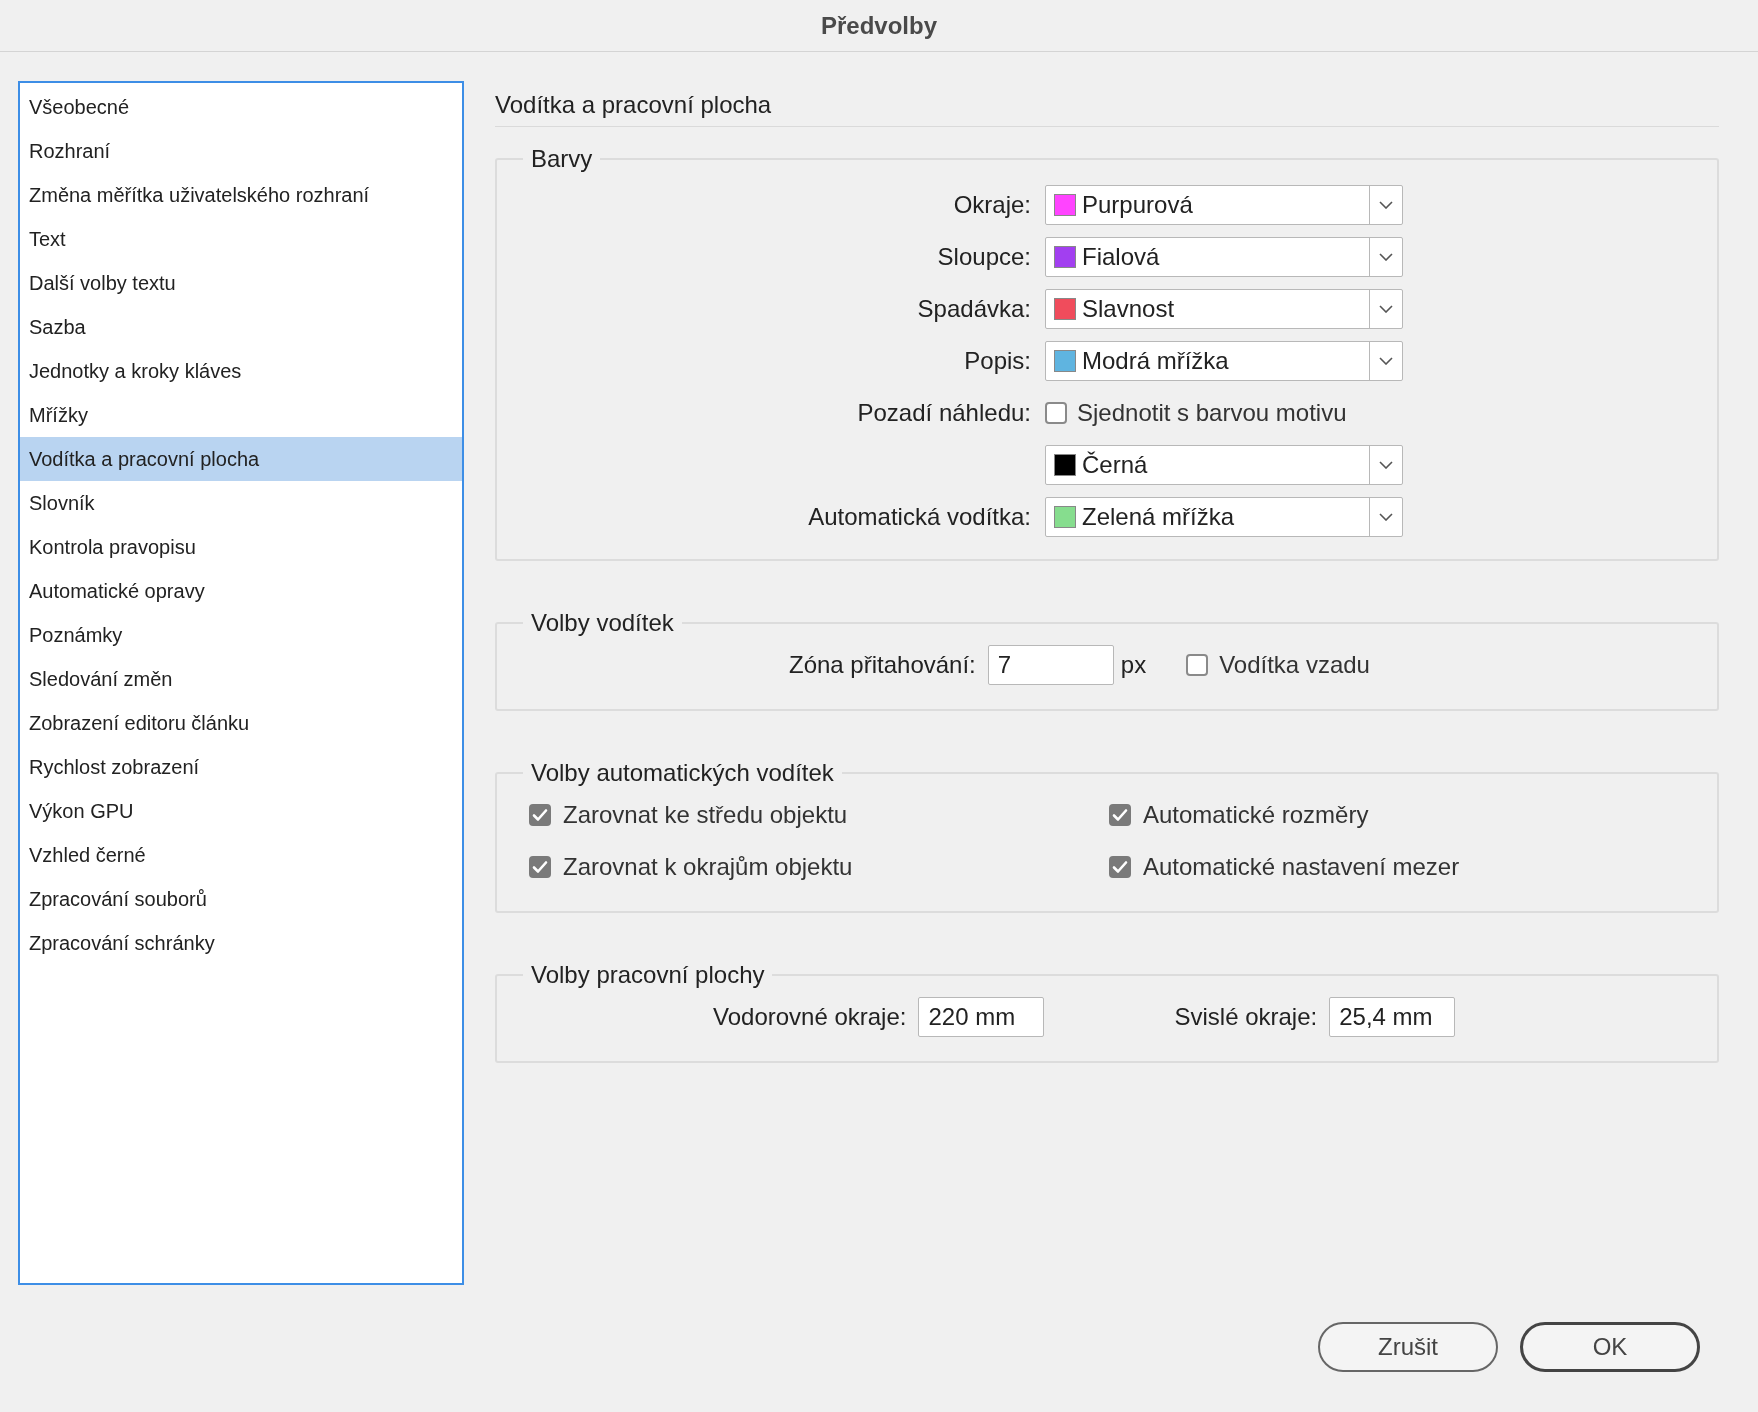 This screenshot has height=1412, width=1758. Describe the element at coordinates (1224, 465) in the screenshot. I see `color-dropdown: Černá` at that location.